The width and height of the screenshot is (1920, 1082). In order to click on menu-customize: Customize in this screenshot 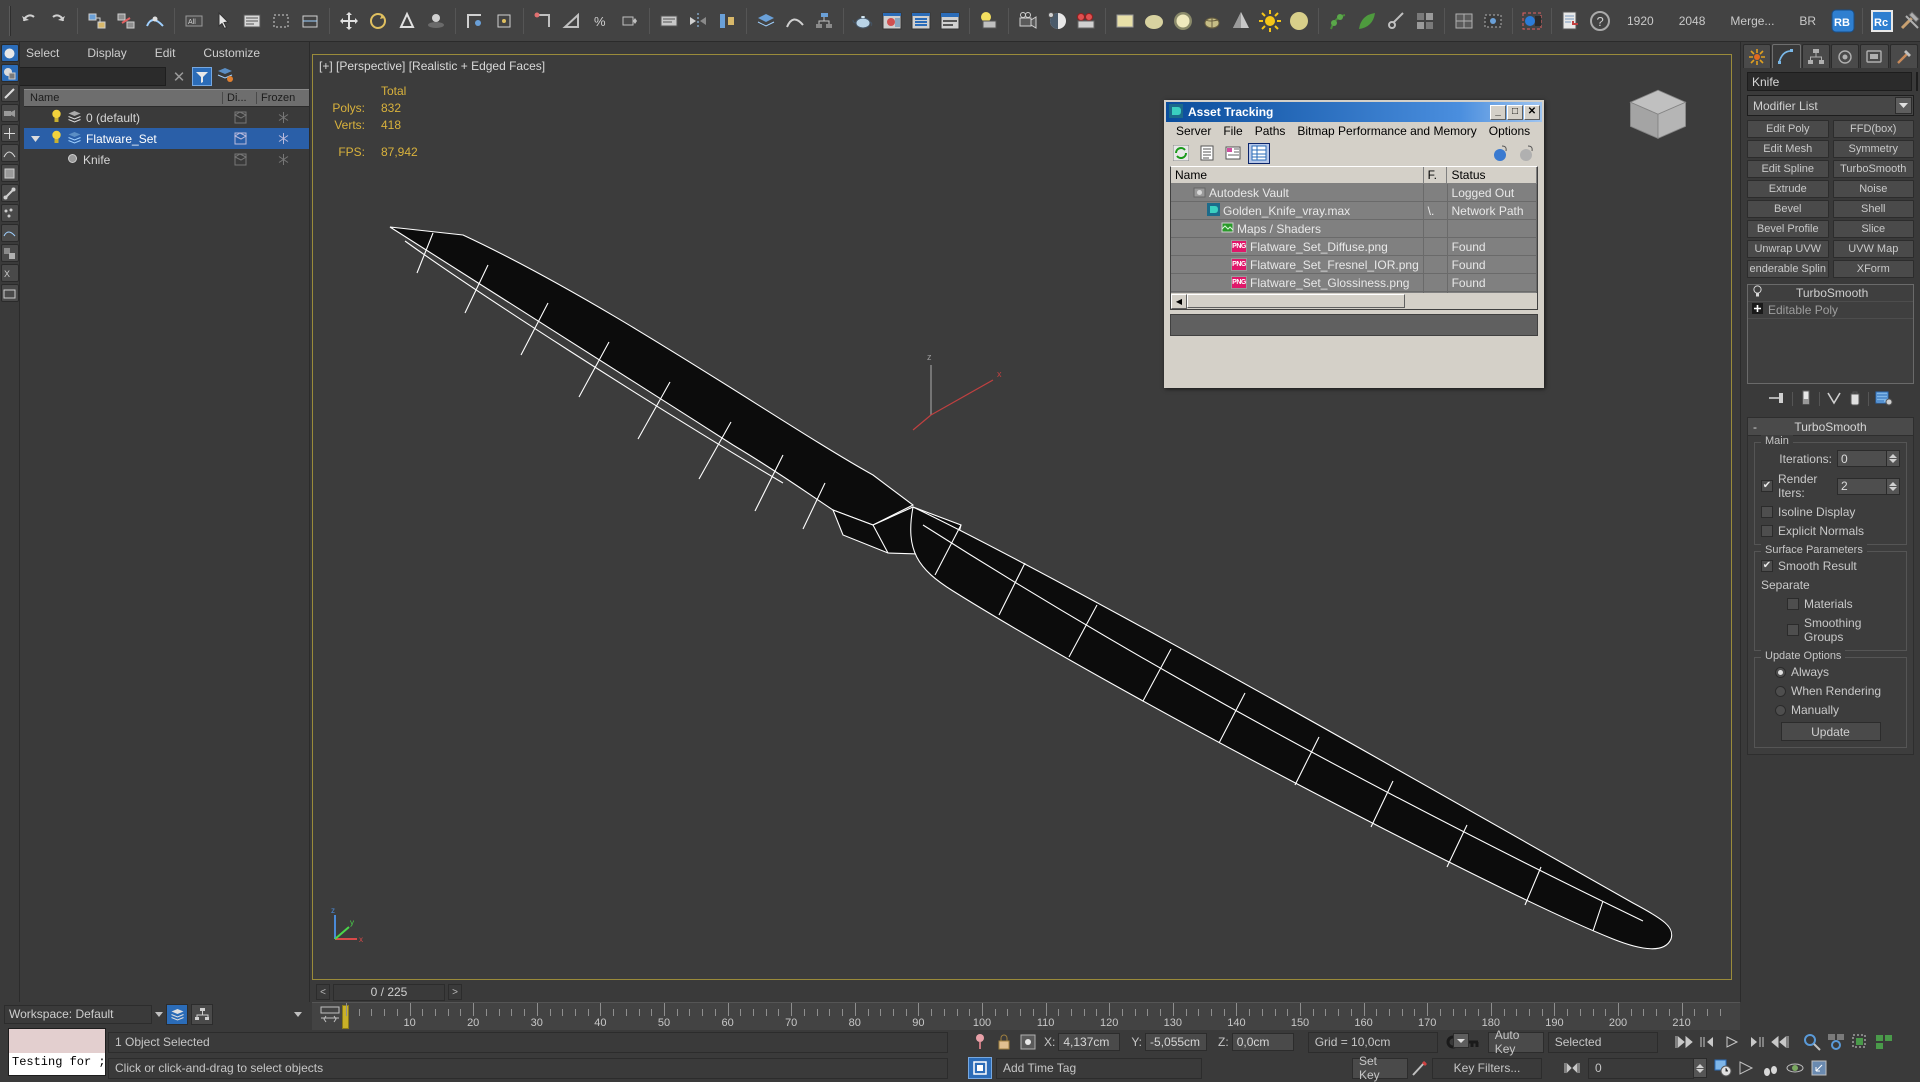, I will do `click(231, 53)`.